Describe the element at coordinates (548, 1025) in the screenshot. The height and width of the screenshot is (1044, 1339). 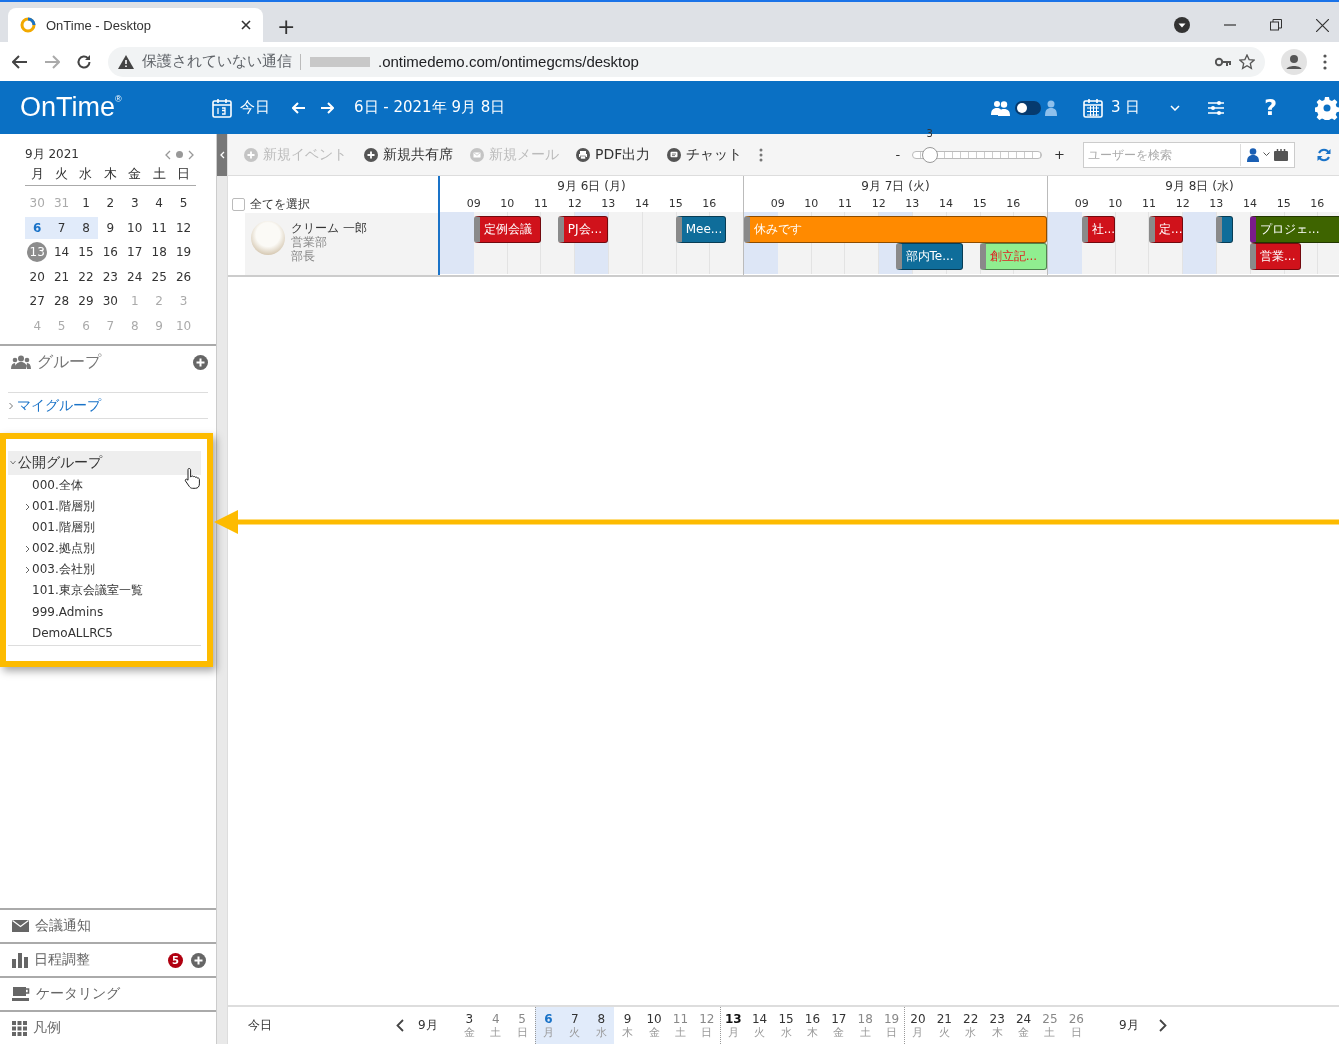
I see `date-item: 6 月` at that location.